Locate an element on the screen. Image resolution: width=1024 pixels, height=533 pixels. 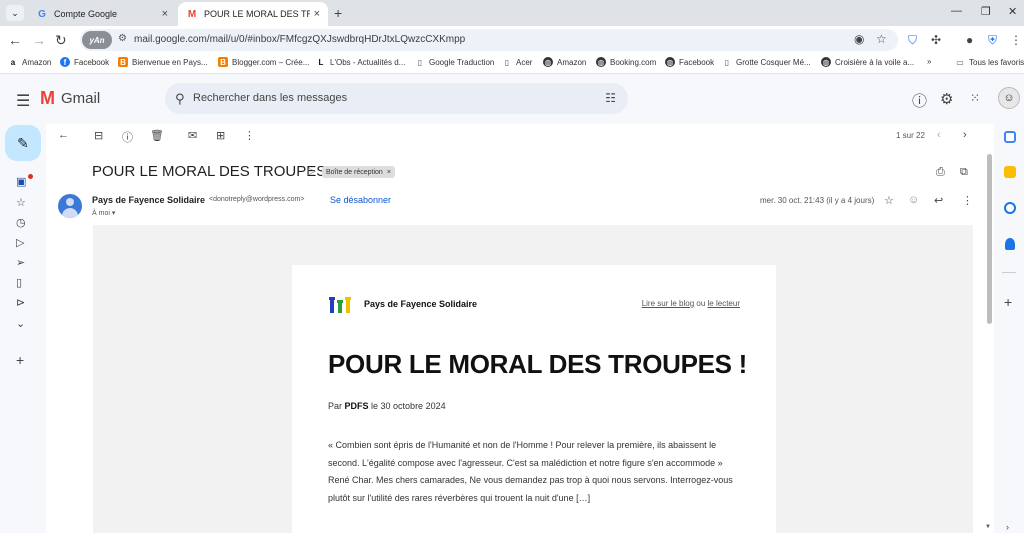
puzzle-icon: ✣ is located at coordinates (936, 40).